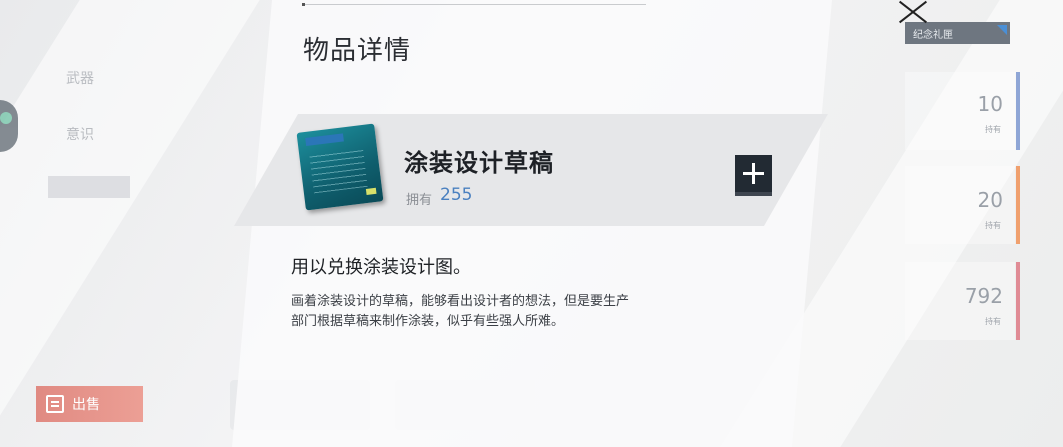 The image size is (1063, 447). What do you see at coordinates (419, 200) in the screenshot?
I see `own-label: 拥有` at bounding box center [419, 200].